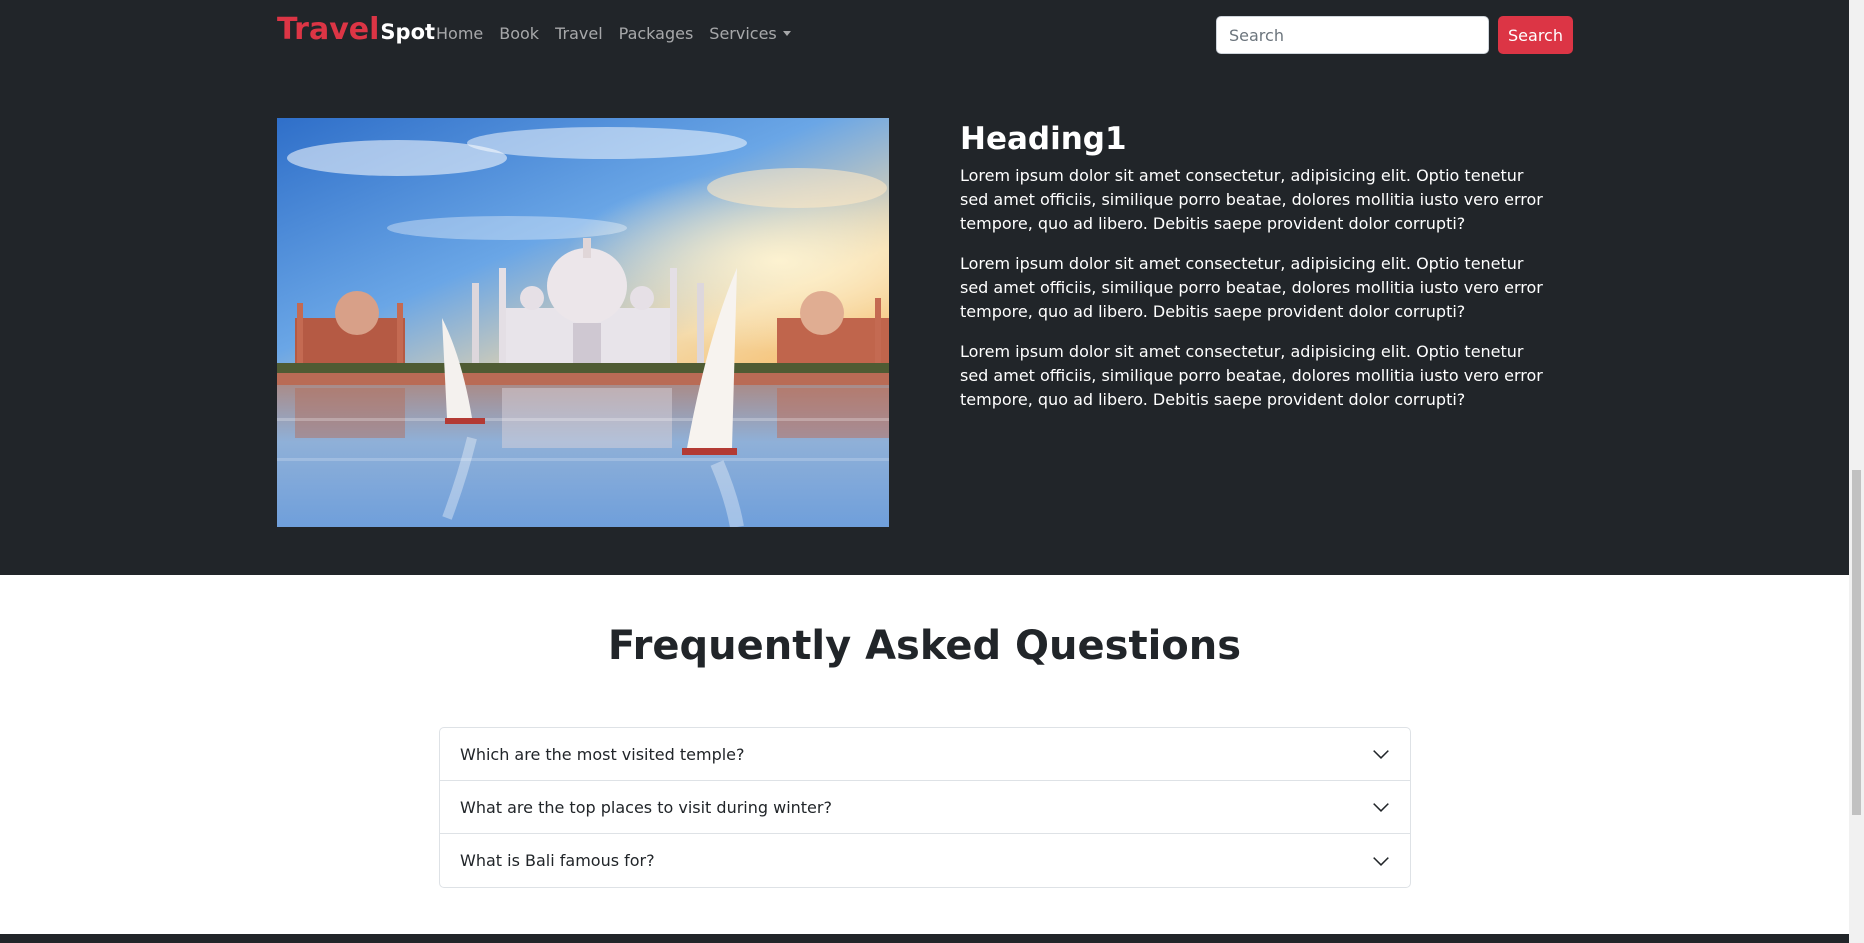 This screenshot has height=943, width=1864. Describe the element at coordinates (557, 860) in the screenshot. I see `faq-question: What is Bali famous for?` at that location.